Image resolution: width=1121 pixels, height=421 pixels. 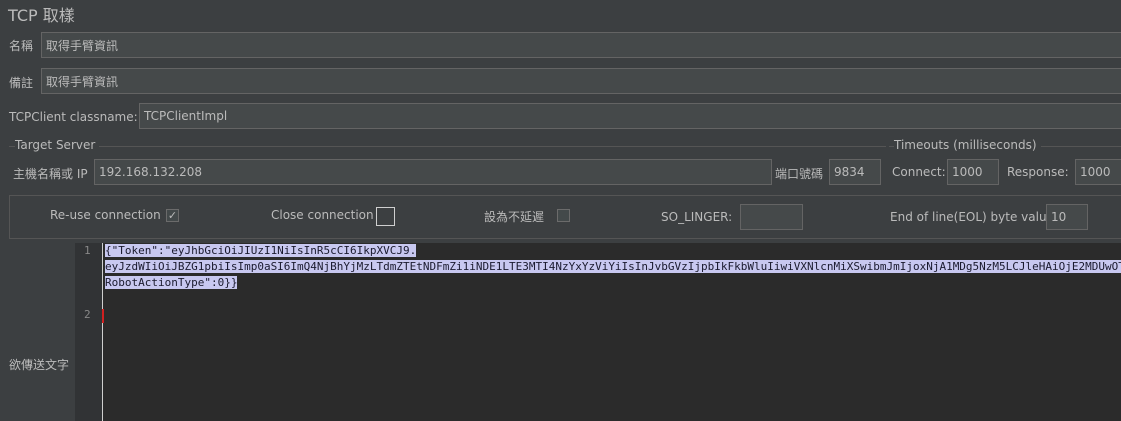 What do you see at coordinates (630, 116) in the screenshot?
I see `classname-field: TCPClientImpl` at bounding box center [630, 116].